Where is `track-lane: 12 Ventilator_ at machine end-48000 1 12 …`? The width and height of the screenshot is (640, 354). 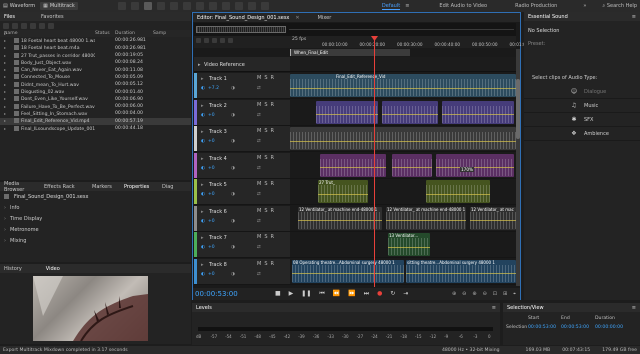
track-lane: 12 Ventilator_ at machine end-48000 1 12 … is located at coordinates (403, 218).